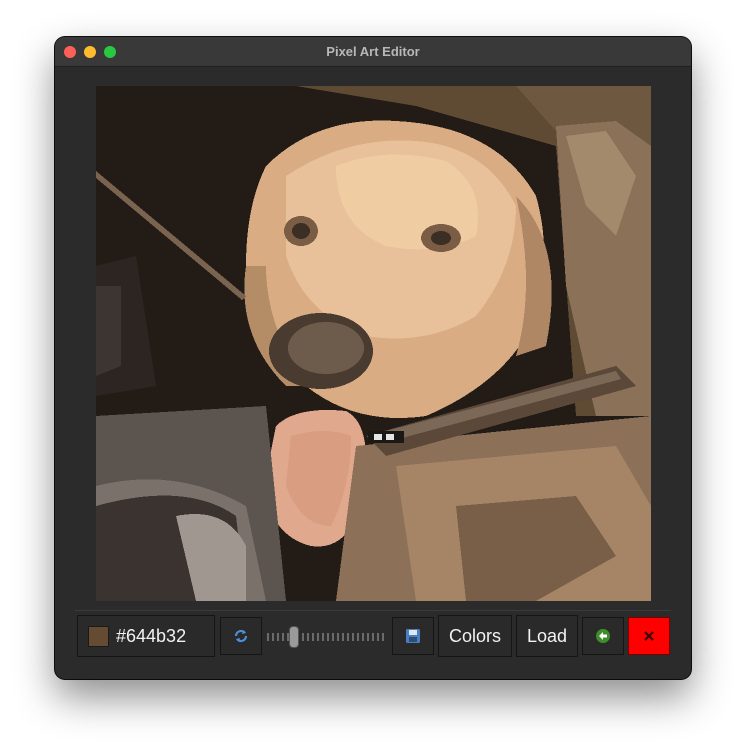 Image resolution: width=747 pixels, height=753 pixels. I want to click on floppy-disk-icon, so click(413, 636).